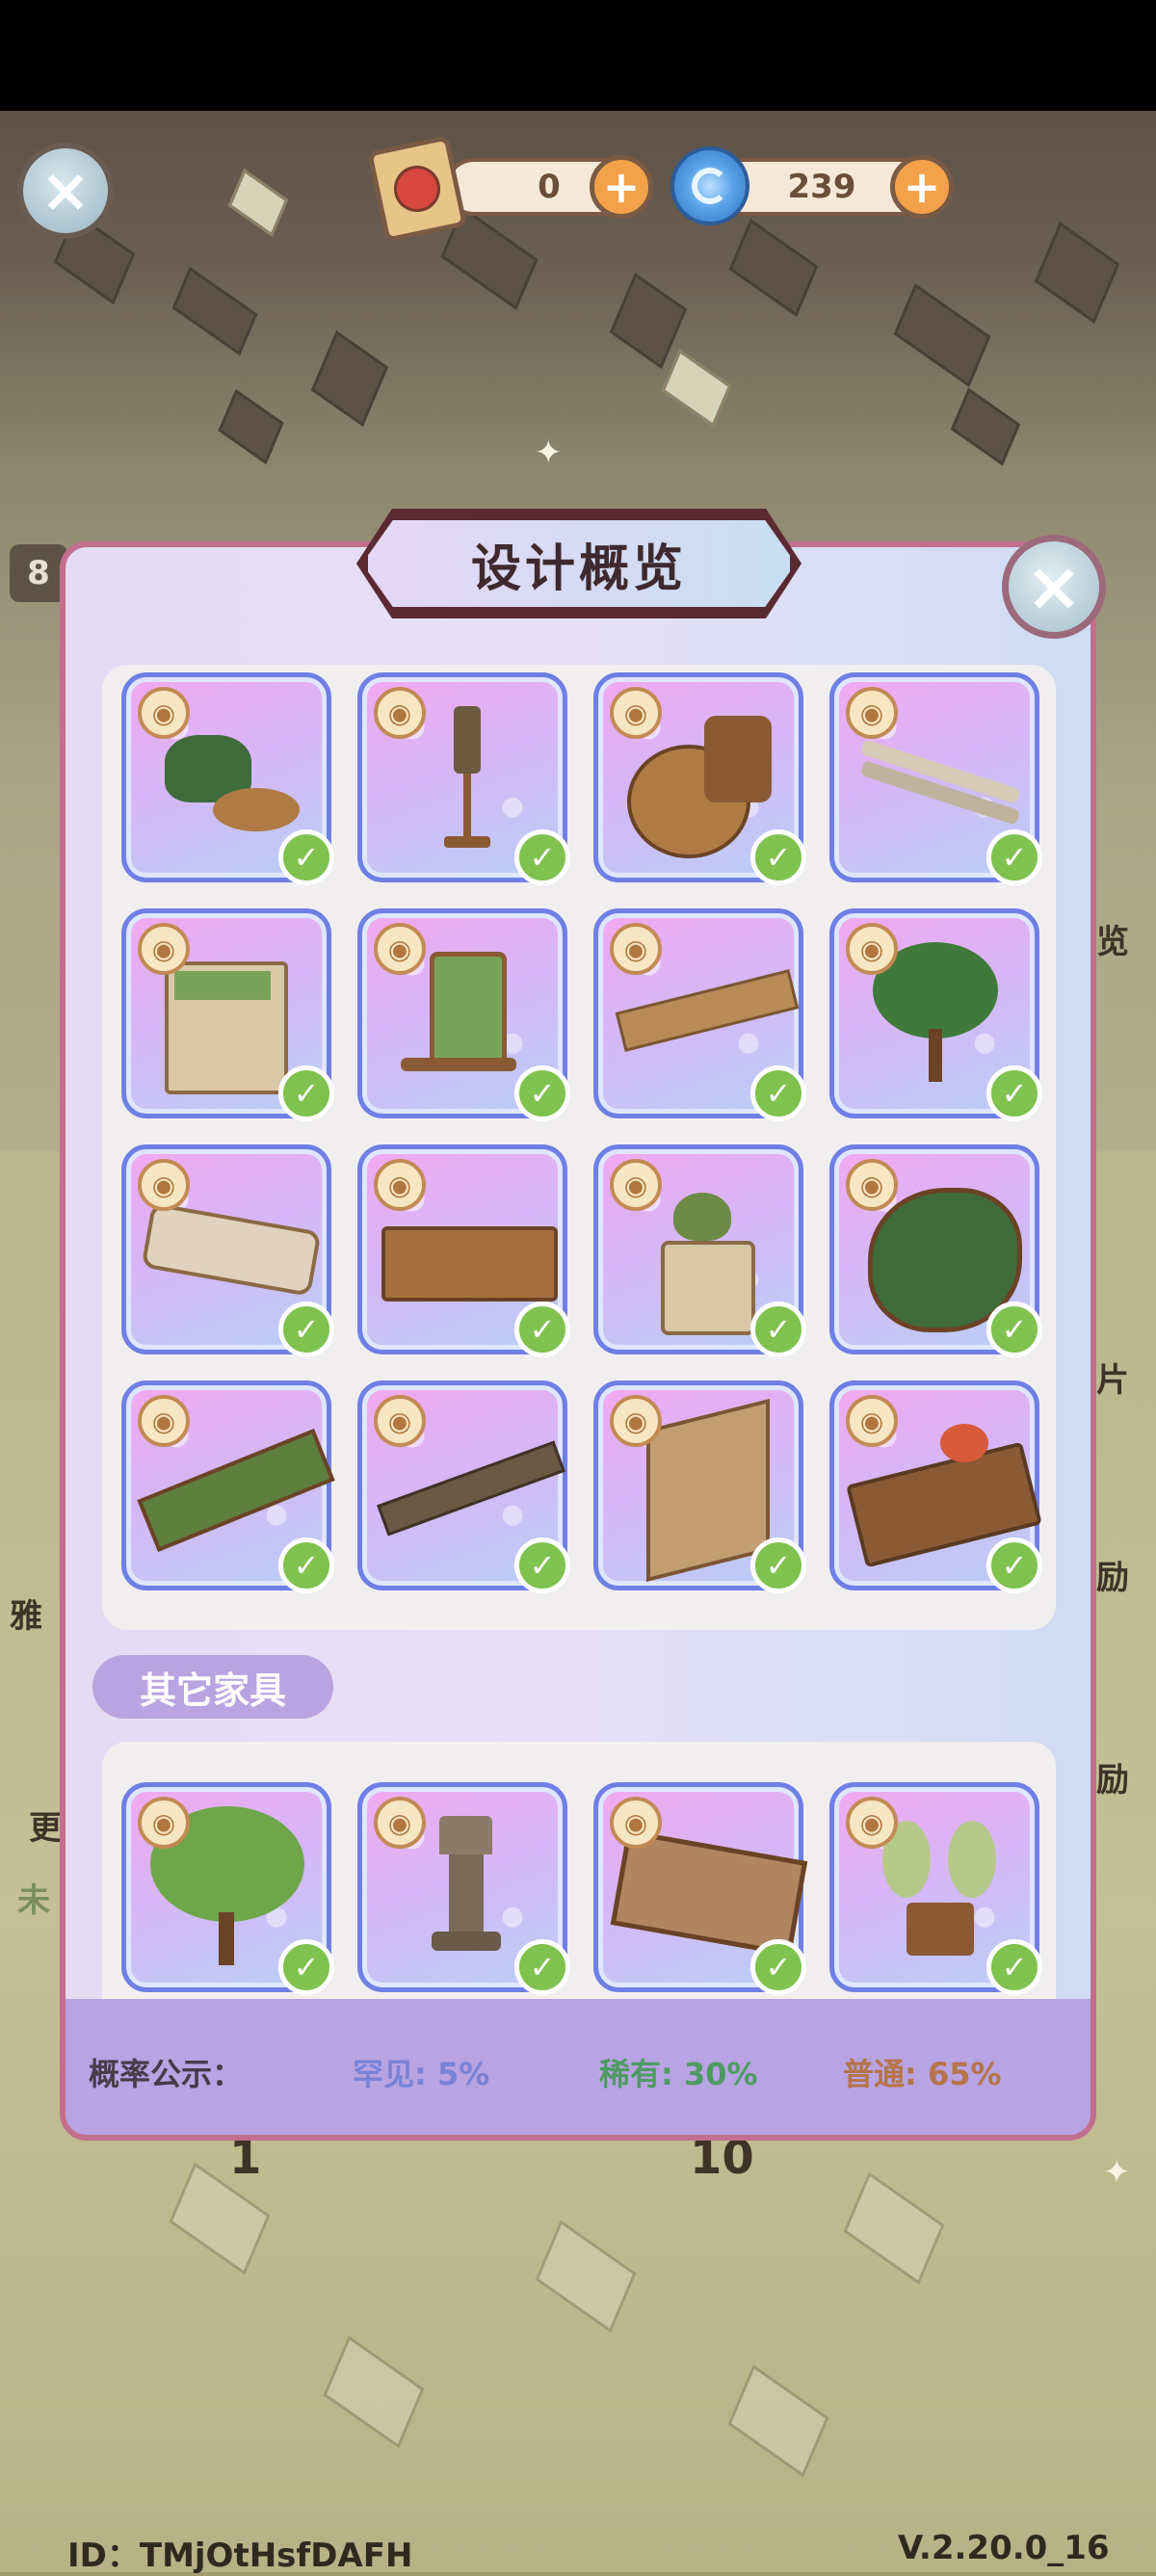 The width and height of the screenshot is (1156, 2576). Describe the element at coordinates (33, 1901) in the screenshot. I see `side-label: 未` at that location.